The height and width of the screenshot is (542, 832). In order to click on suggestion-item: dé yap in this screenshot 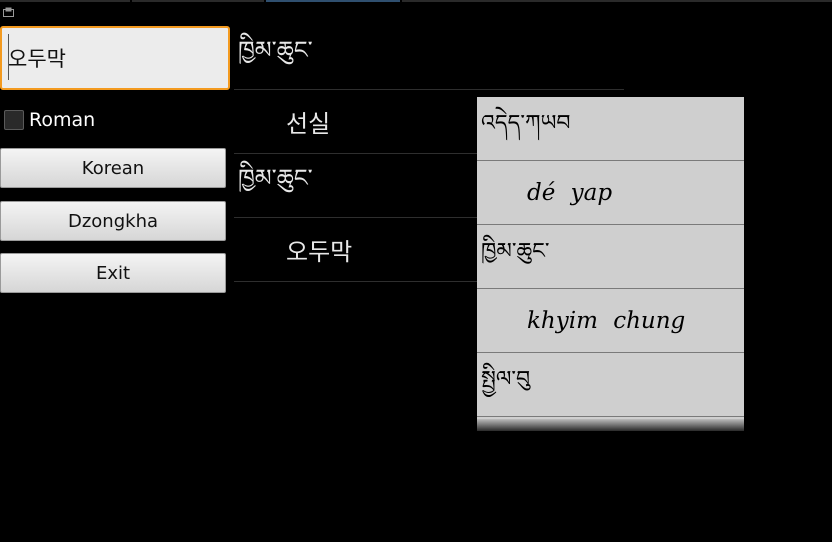, I will do `click(610, 193)`.